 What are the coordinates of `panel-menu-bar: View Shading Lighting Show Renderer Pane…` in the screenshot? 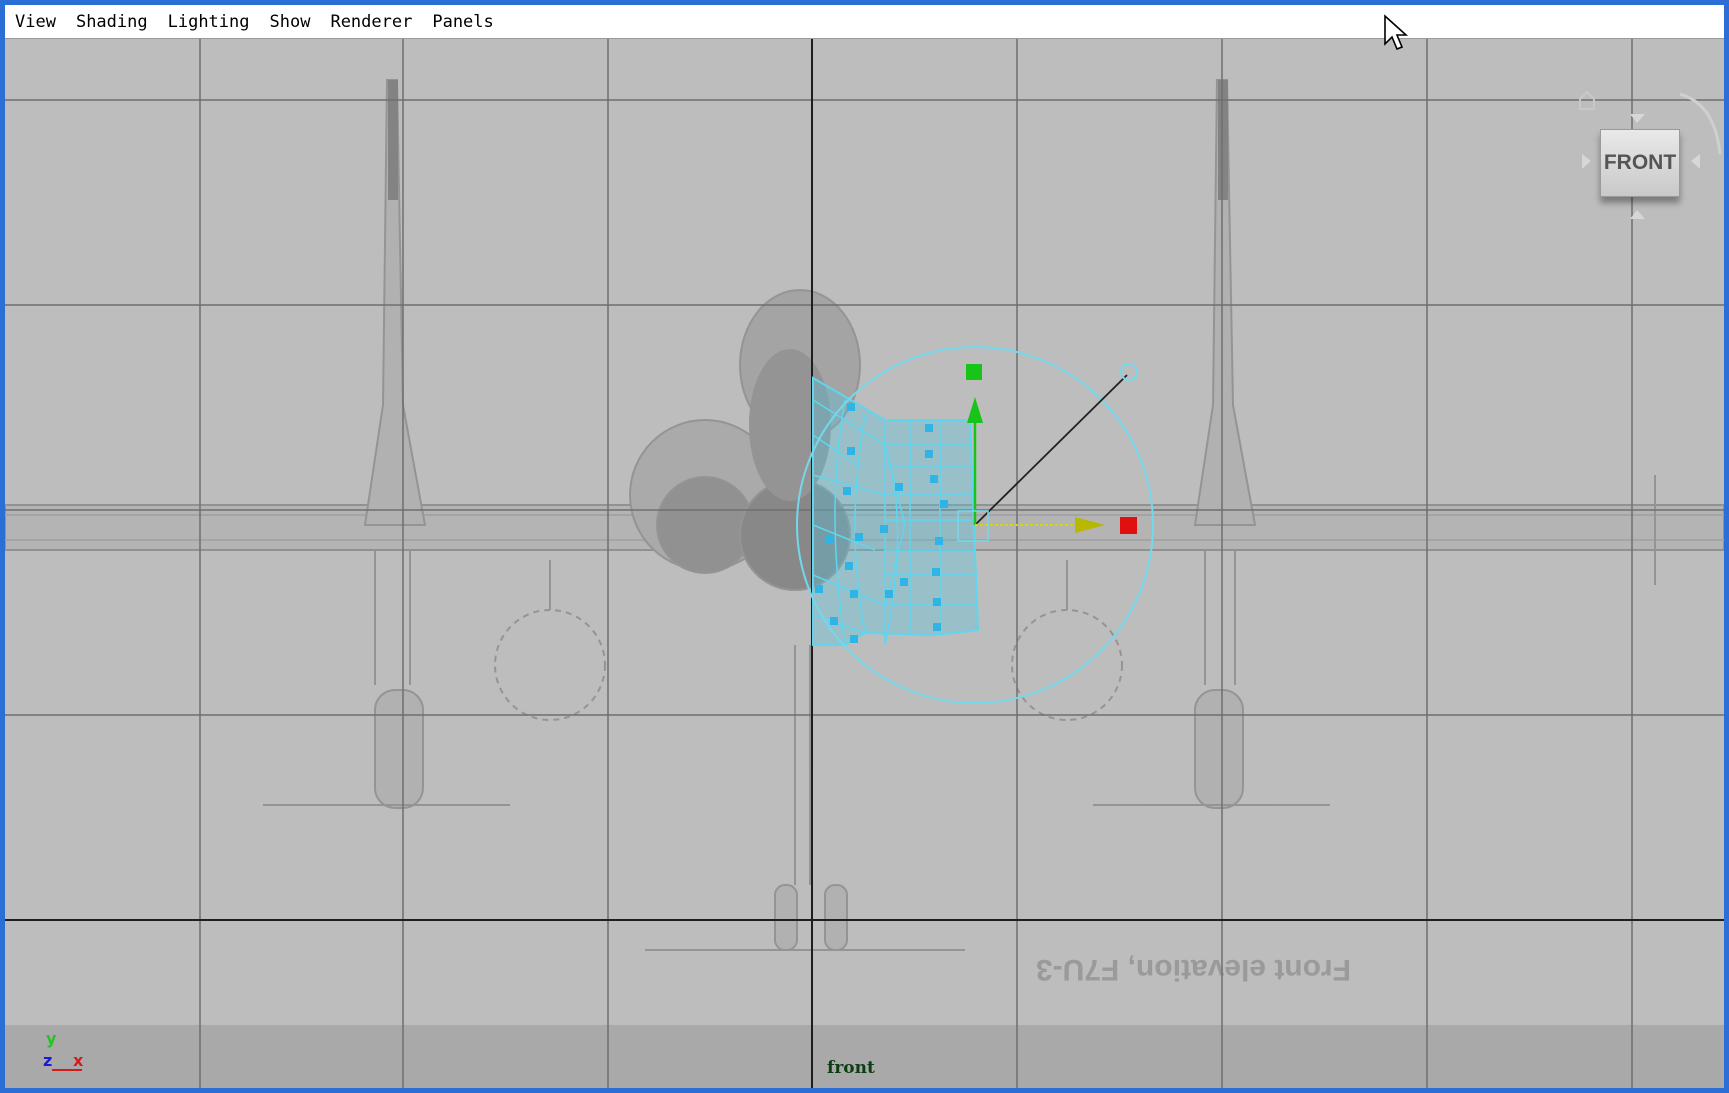 It's located at (864, 22).